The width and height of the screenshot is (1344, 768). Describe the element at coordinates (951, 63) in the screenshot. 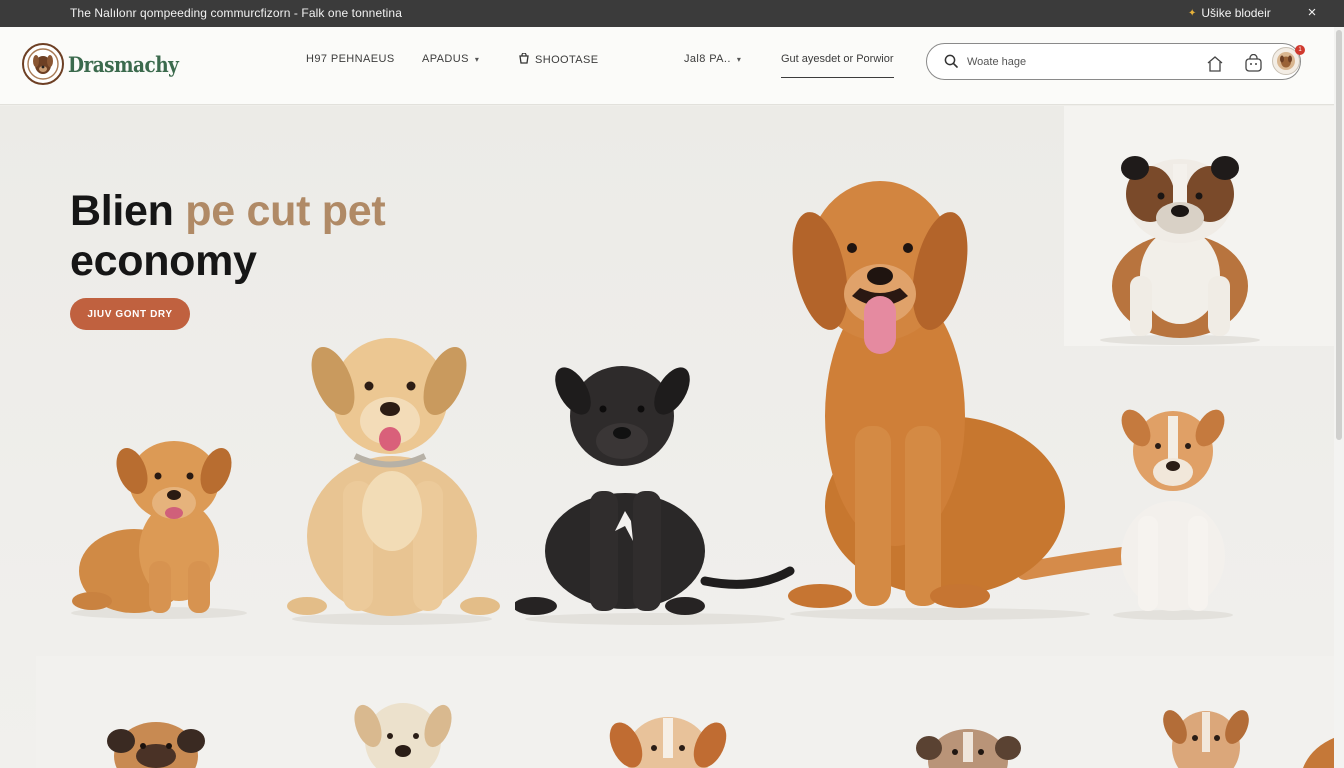

I see `search-icon` at that location.